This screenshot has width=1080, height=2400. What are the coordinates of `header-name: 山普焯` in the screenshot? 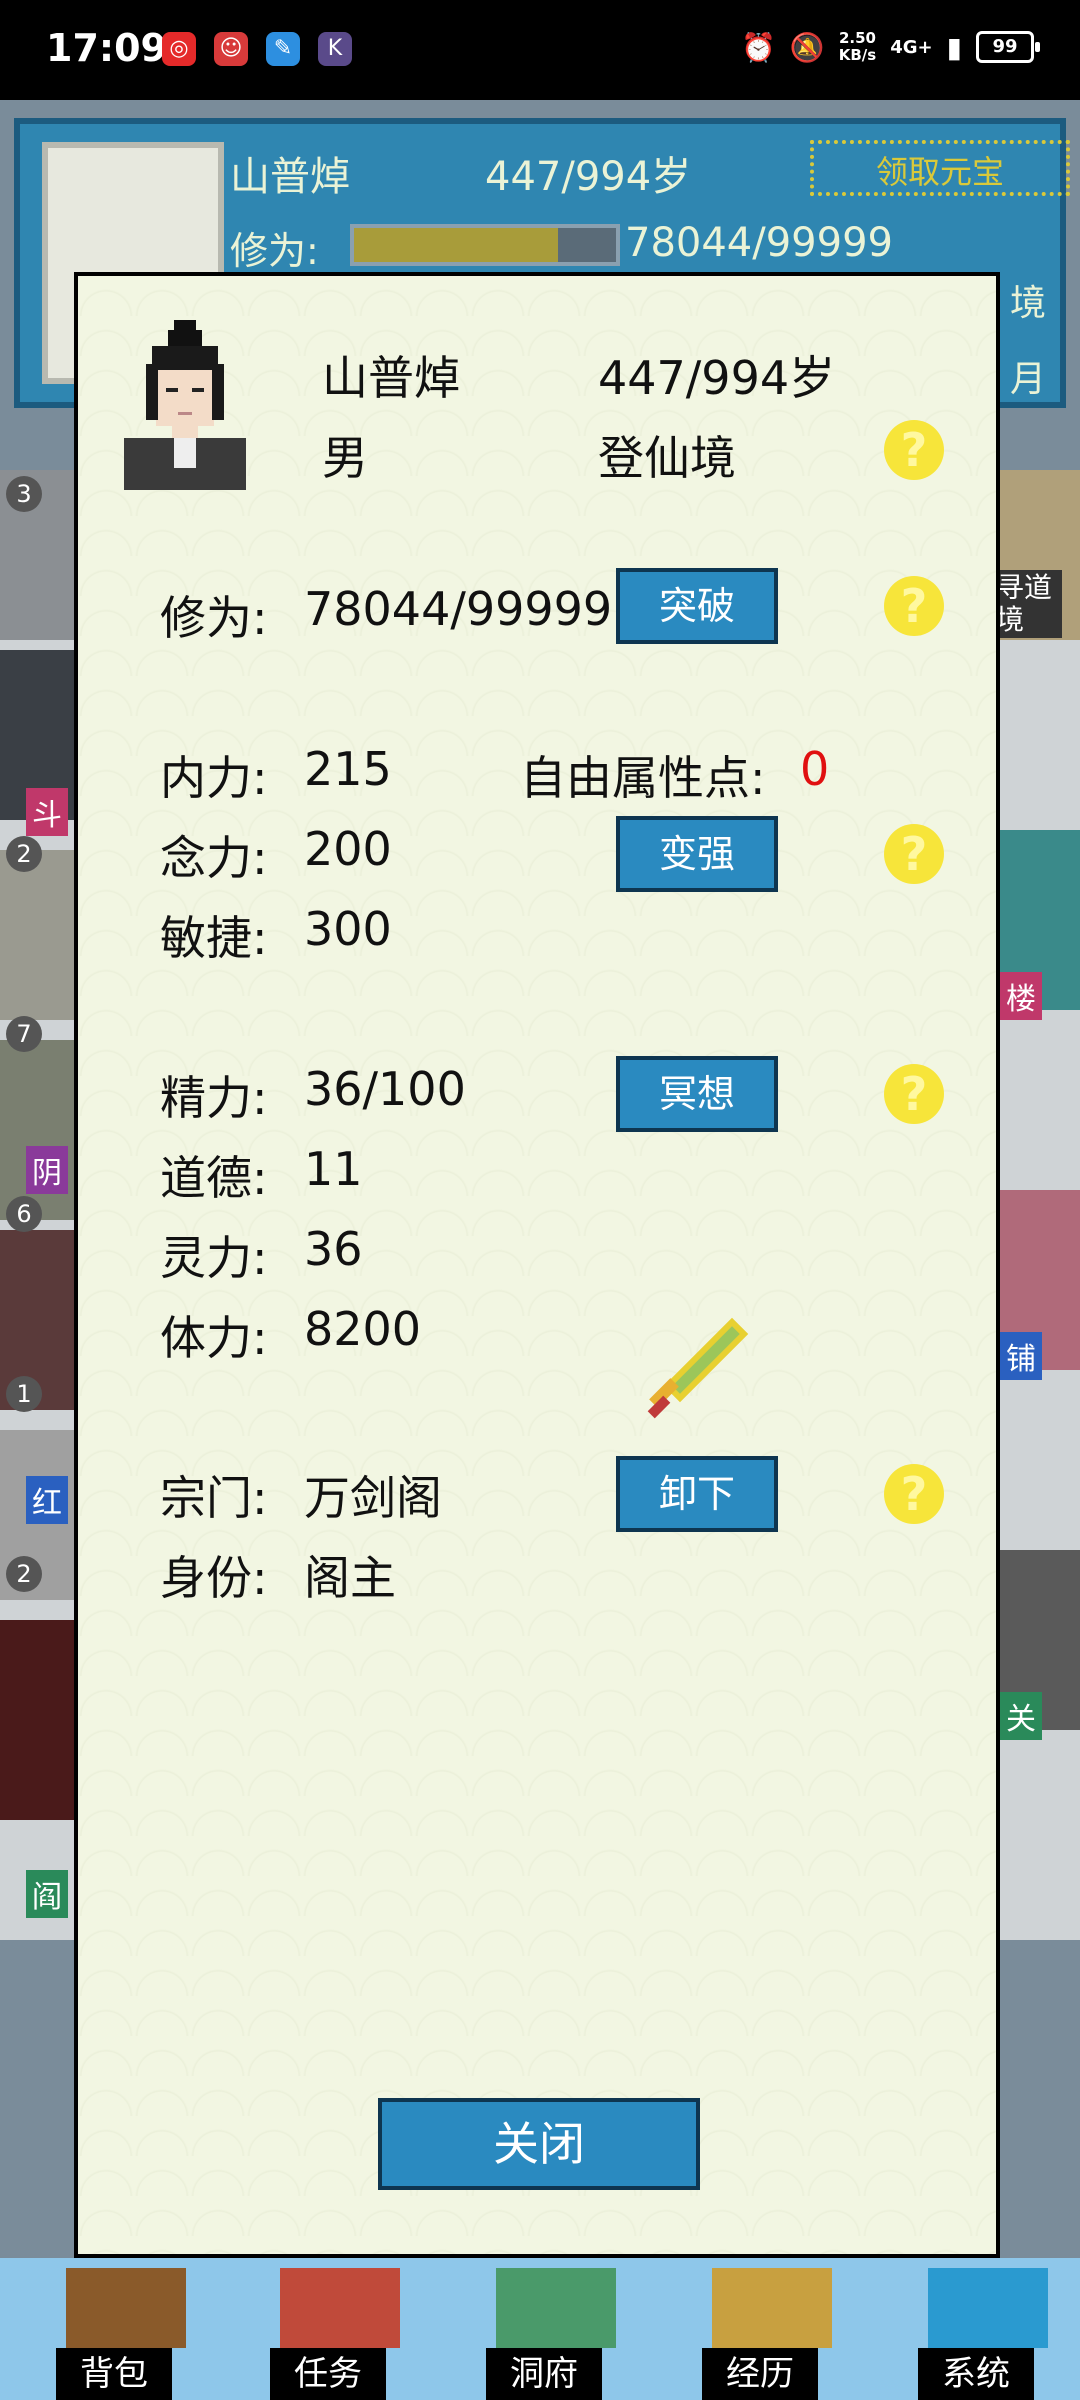 It's located at (290, 177).